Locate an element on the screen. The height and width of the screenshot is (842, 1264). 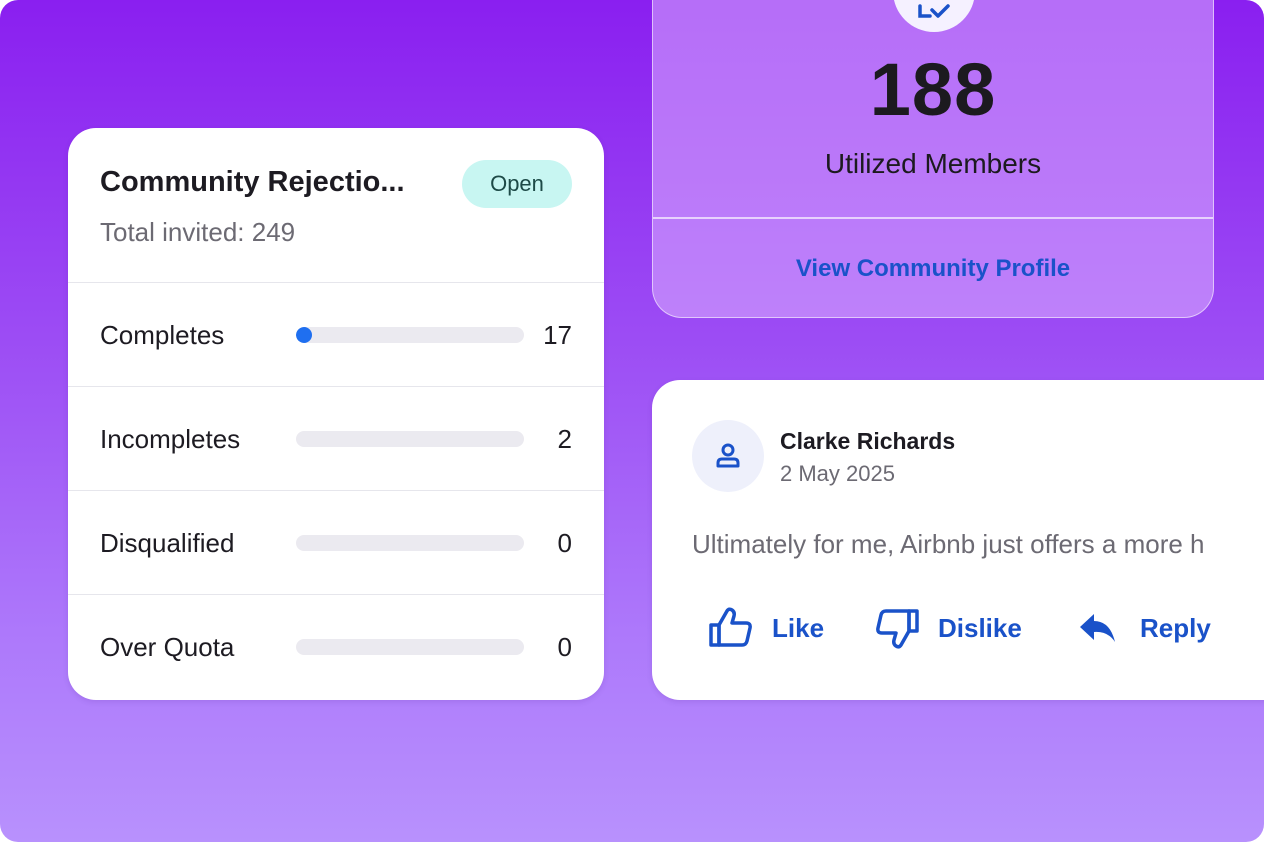
members-count: 188 is located at coordinates (933, 89).